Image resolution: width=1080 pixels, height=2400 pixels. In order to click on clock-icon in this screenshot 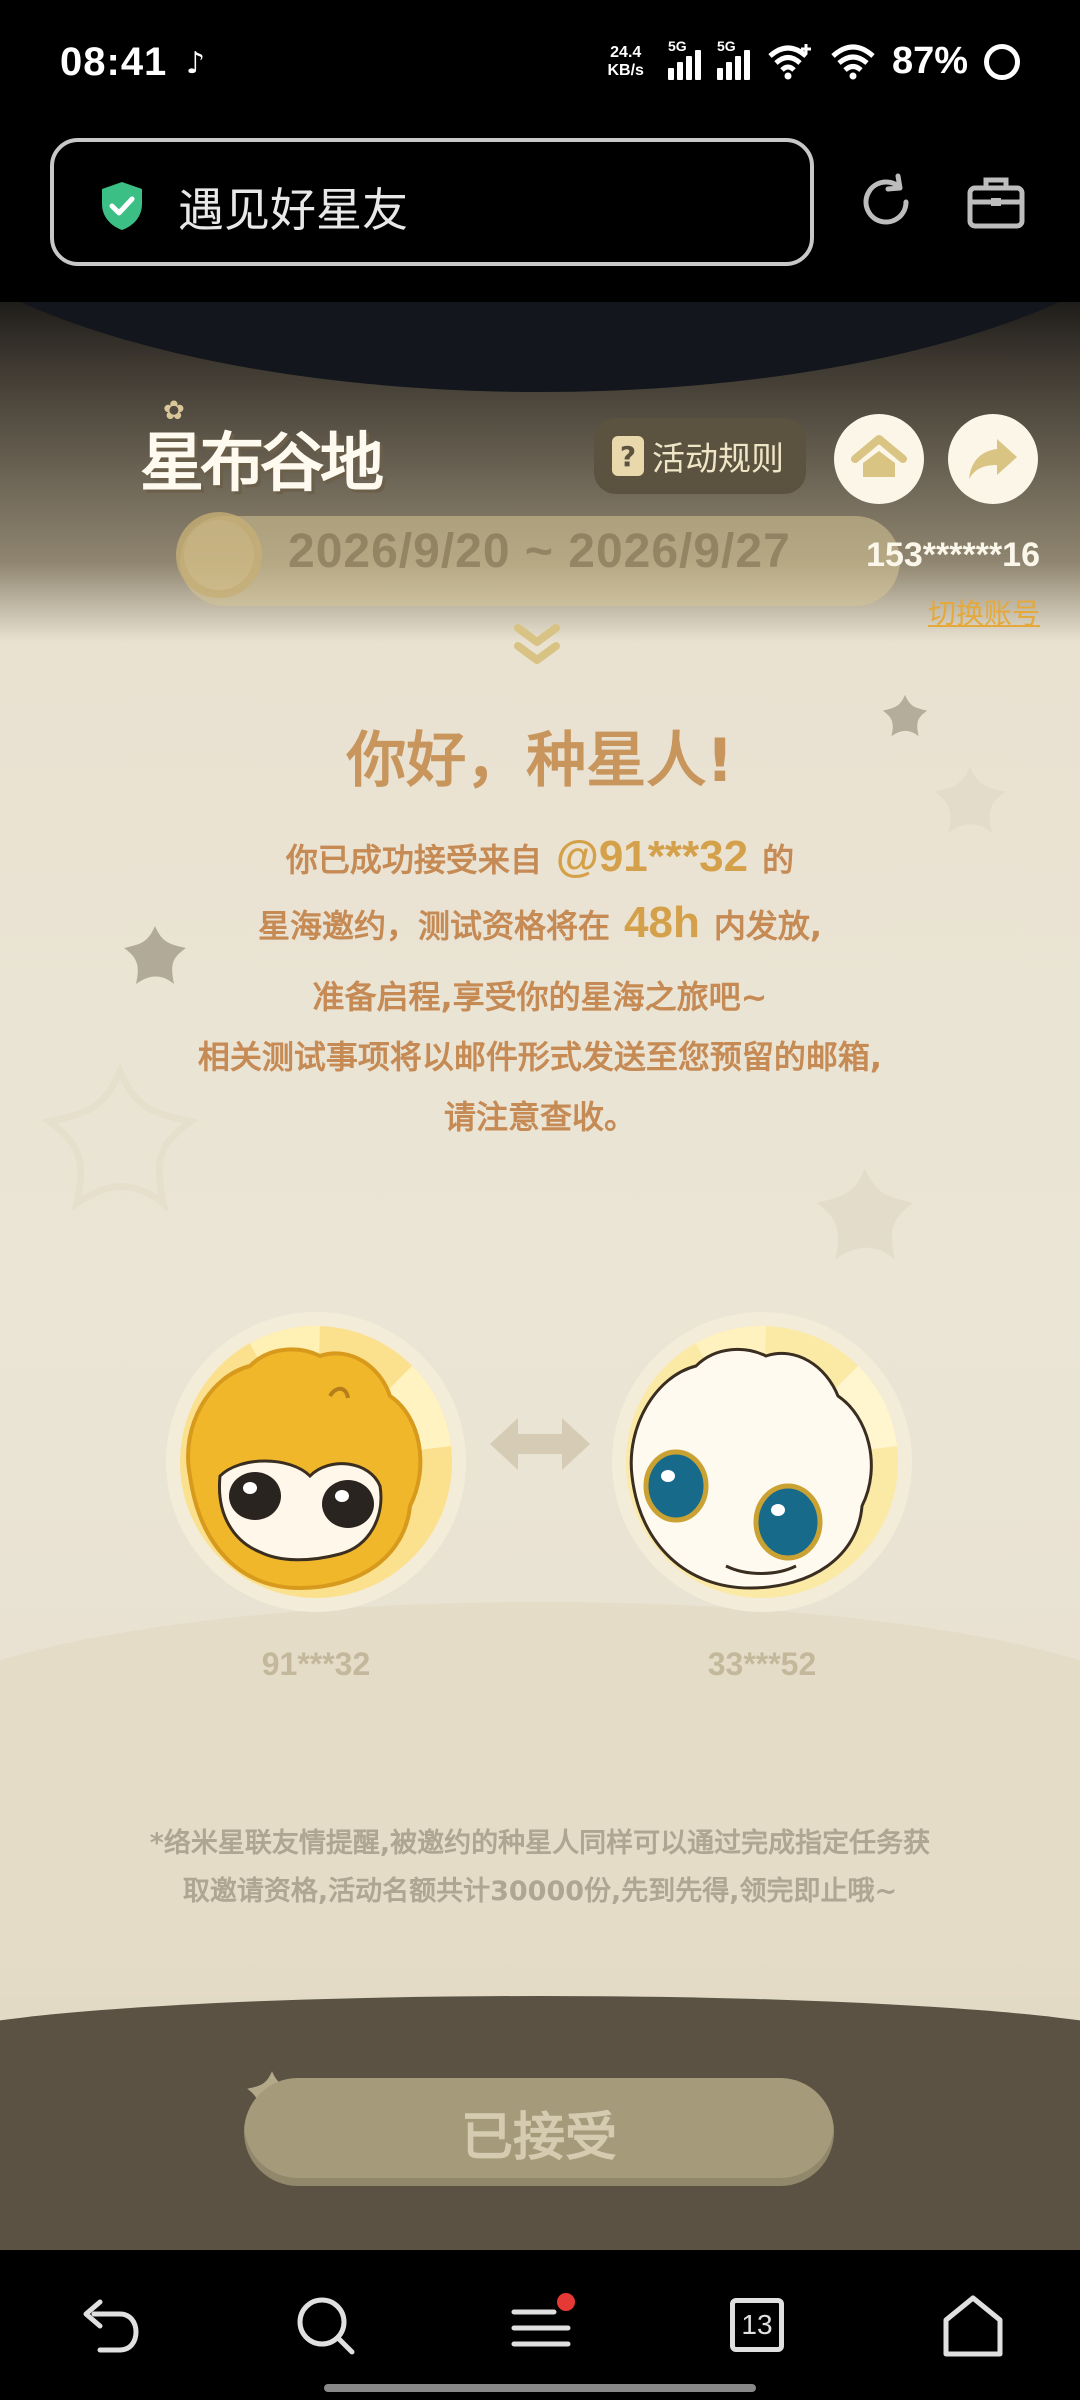, I will do `click(219, 555)`.